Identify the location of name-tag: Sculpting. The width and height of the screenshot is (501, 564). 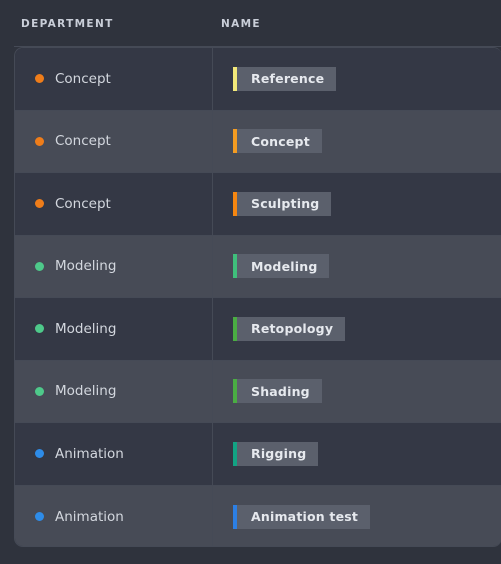
(282, 203).